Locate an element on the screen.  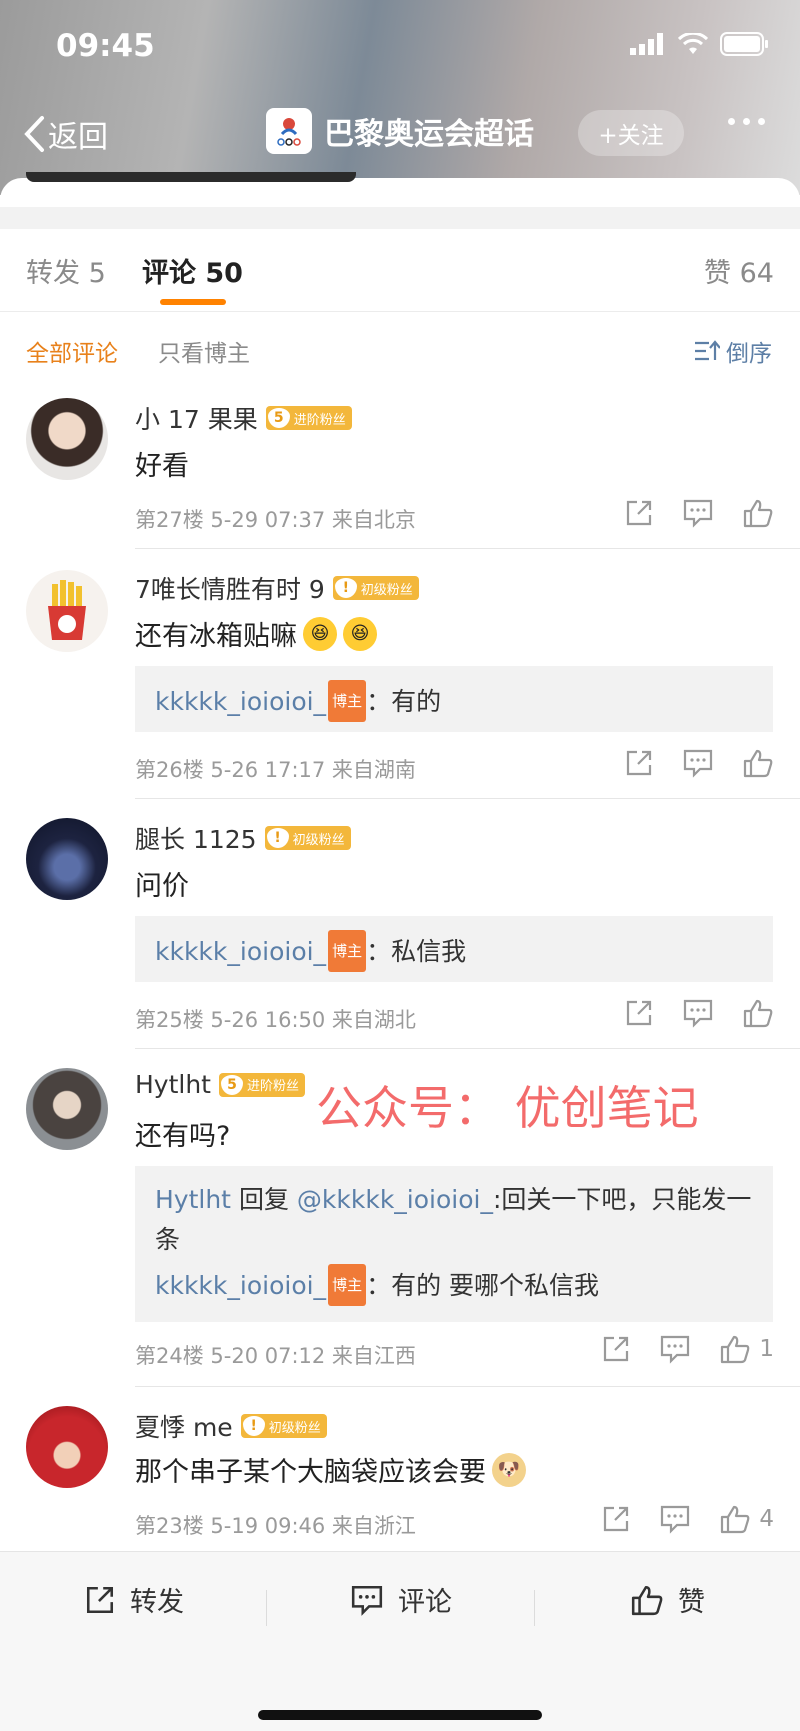
author-reply-box: kkkkk_ioioioi_ 博主 ：有的 is located at coordinates (454, 699).